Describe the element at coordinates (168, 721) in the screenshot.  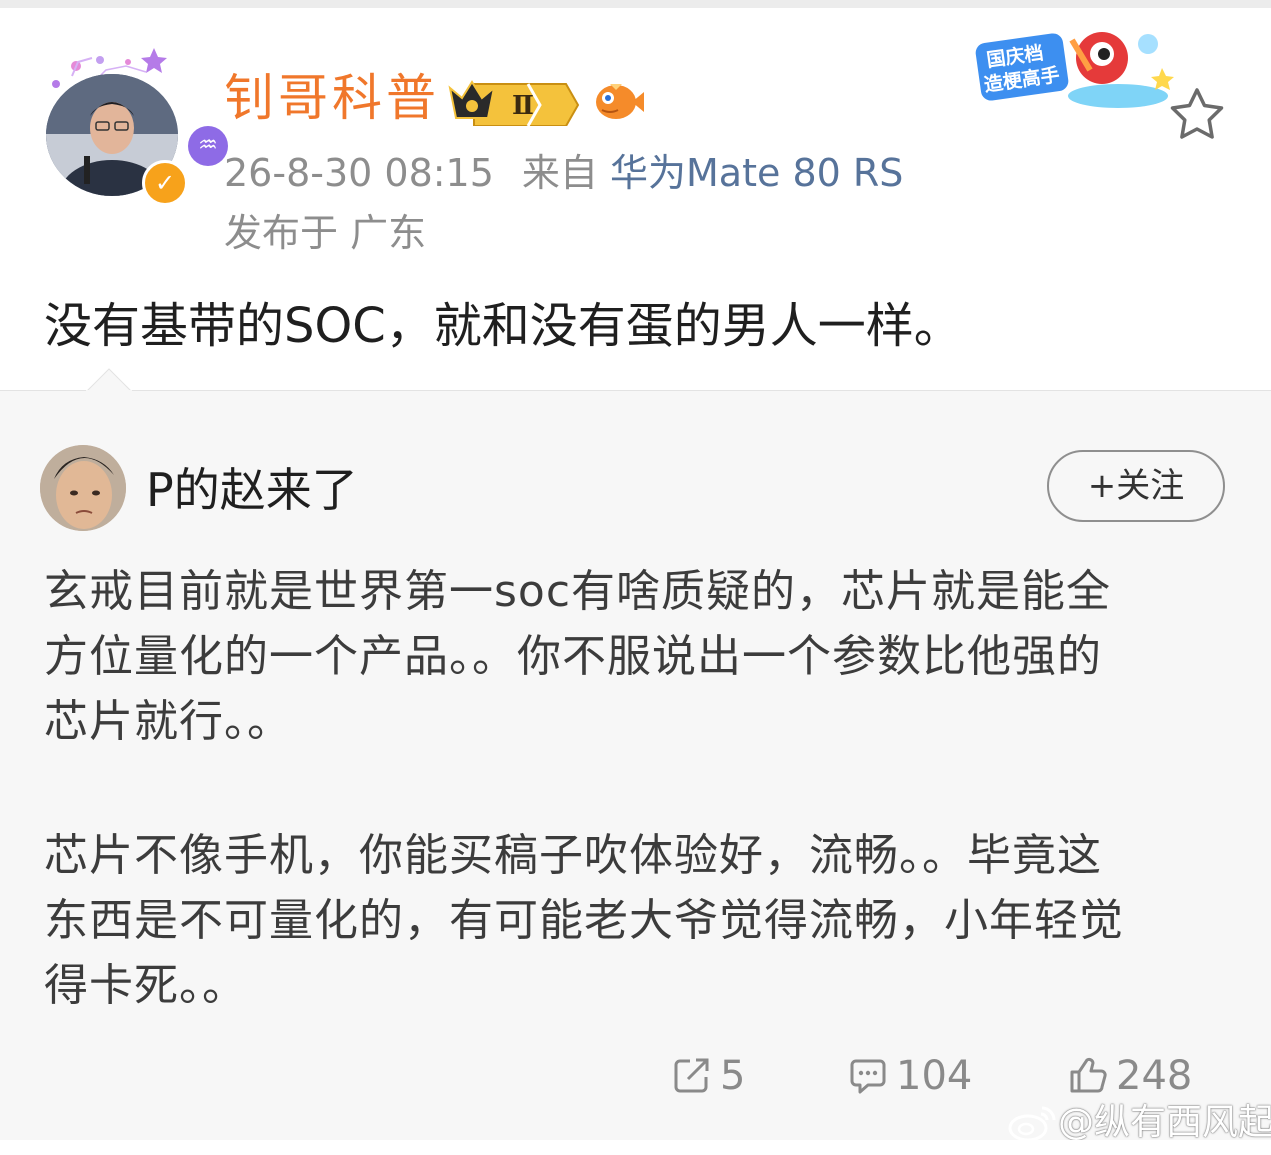
I see `text-line: 芯片就行。。` at that location.